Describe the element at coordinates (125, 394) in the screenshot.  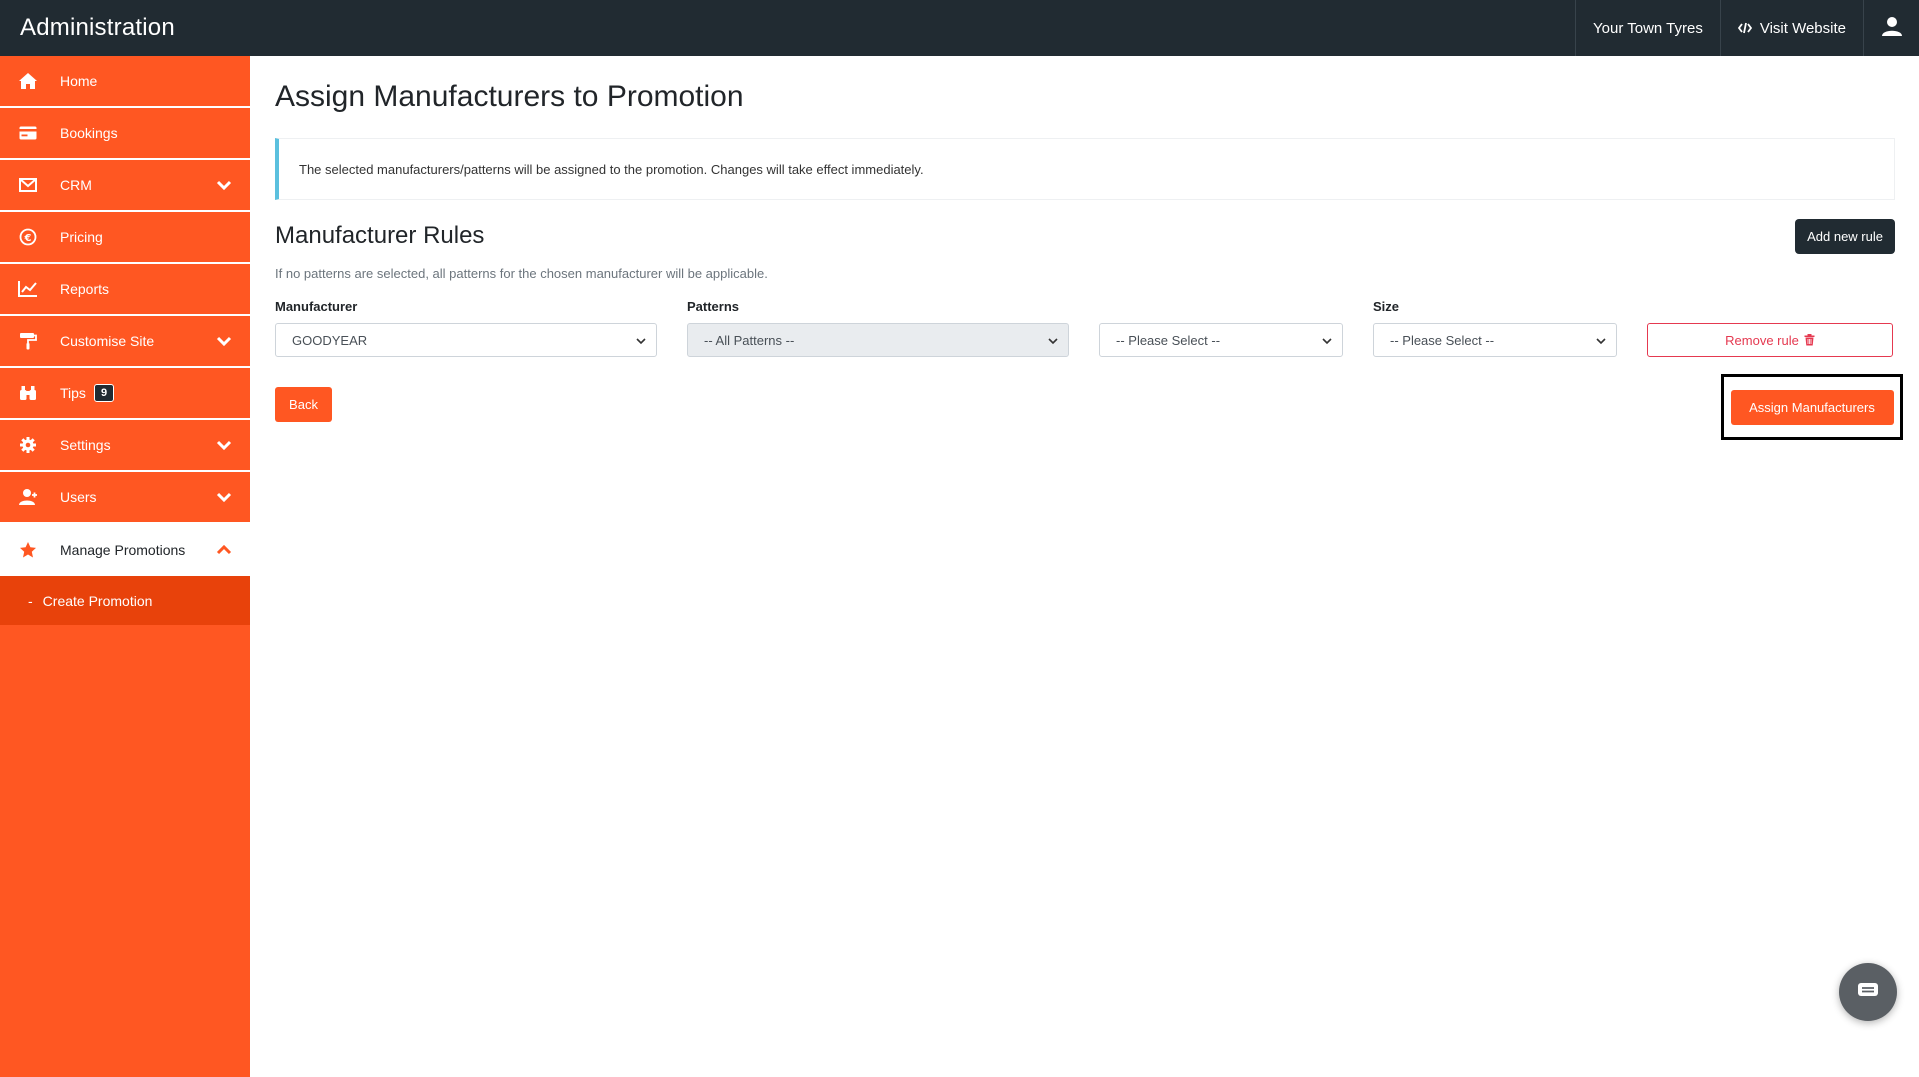
I see `sidebar-item-tips: Tips 9` at that location.